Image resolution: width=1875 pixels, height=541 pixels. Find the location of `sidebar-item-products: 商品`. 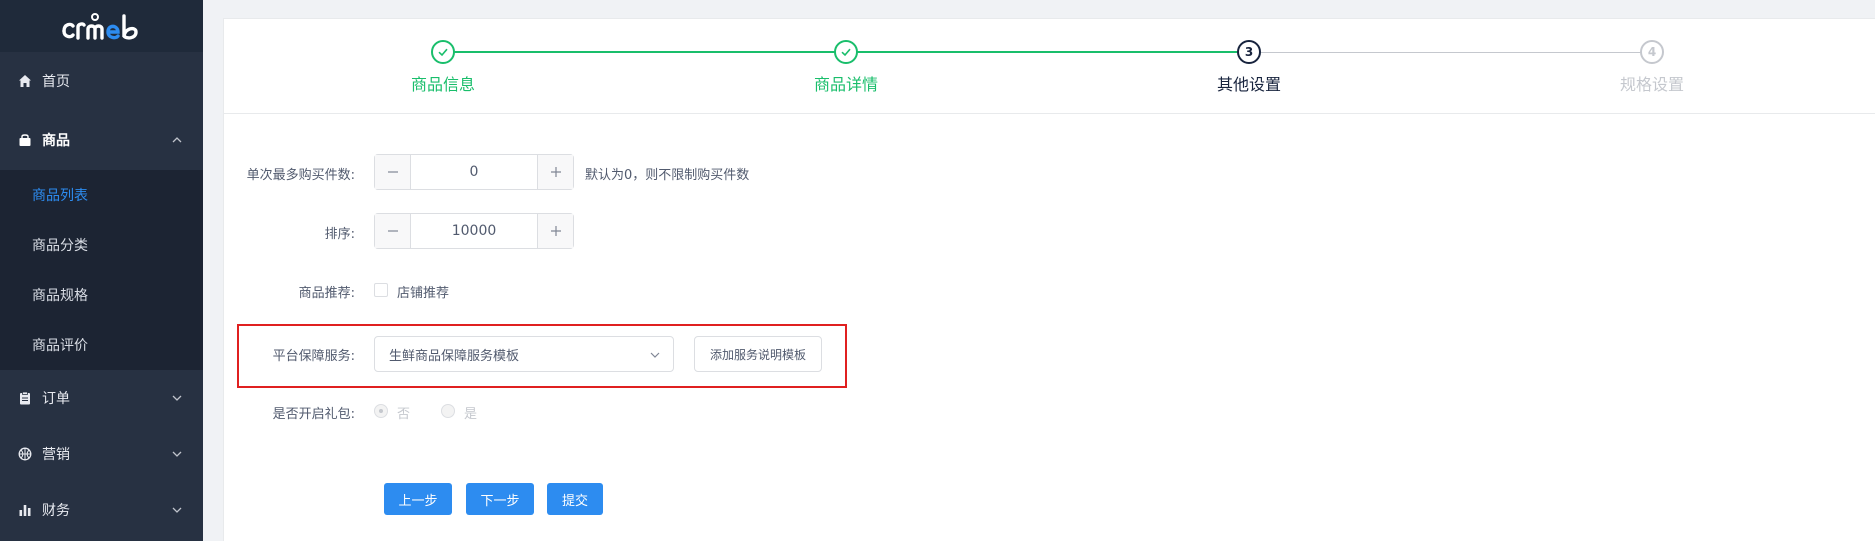

sidebar-item-products: 商品 is located at coordinates (101, 140).